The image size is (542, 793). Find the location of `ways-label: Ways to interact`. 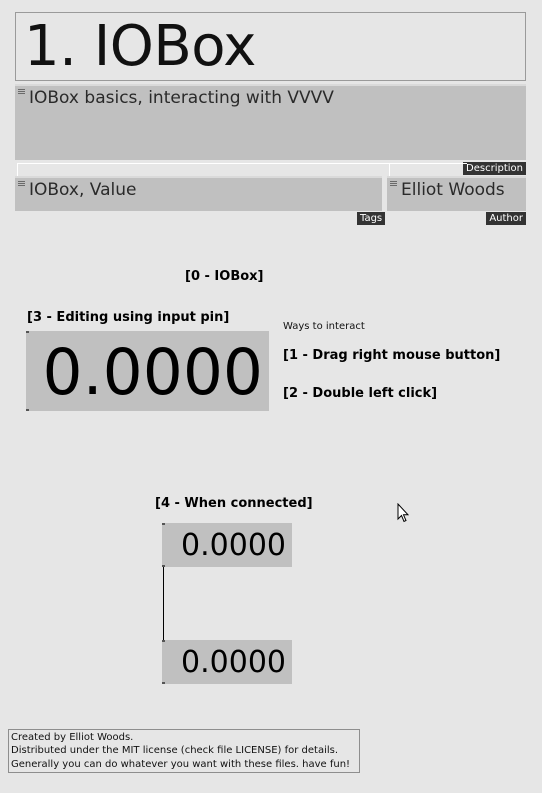

ways-label: Ways to interact is located at coordinates (324, 326).